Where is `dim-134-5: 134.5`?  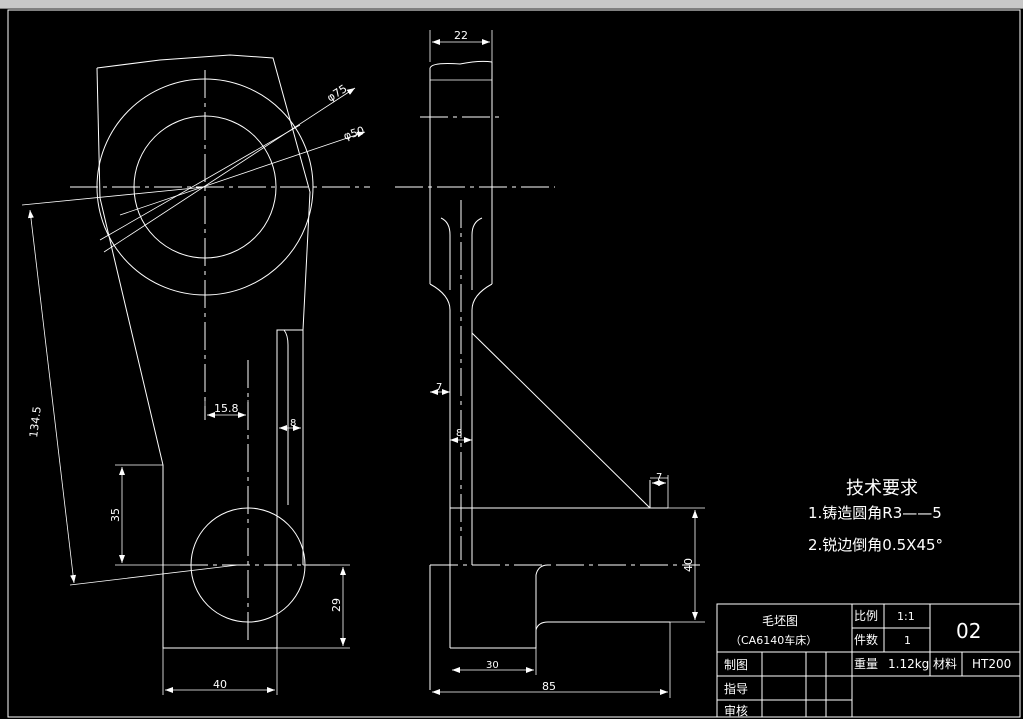
dim-134-5: 134.5 is located at coordinates (35, 422).